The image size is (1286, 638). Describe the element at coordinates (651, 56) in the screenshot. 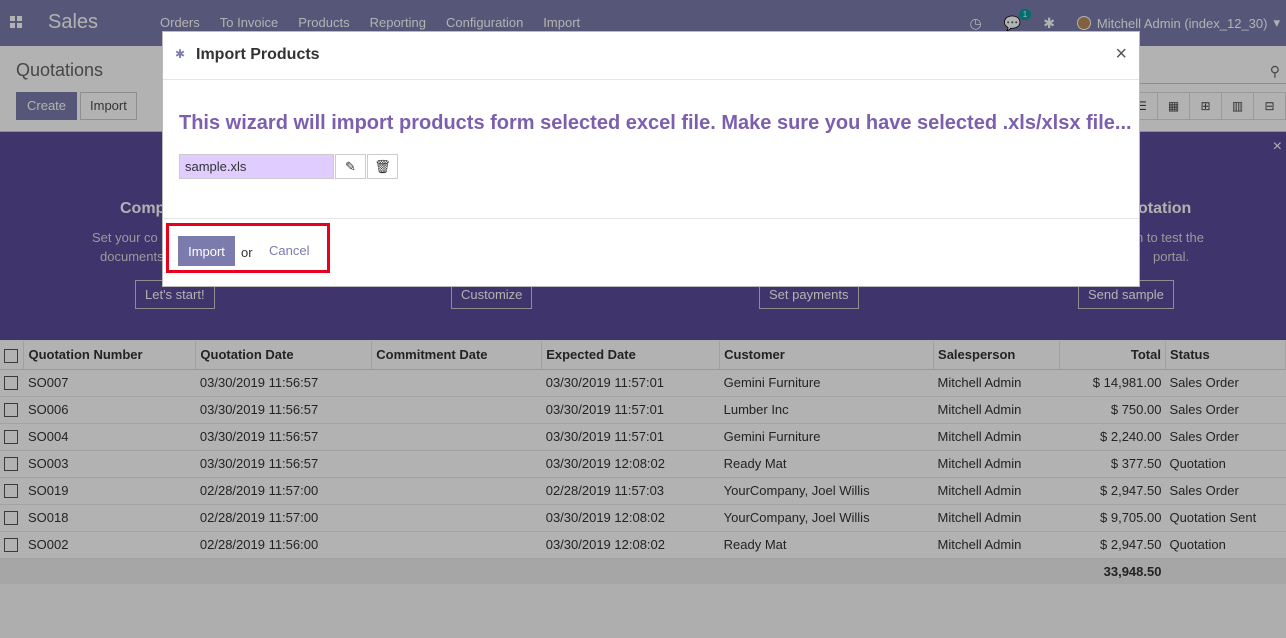

I see `modal-header: ✱ Import Products ×` at that location.